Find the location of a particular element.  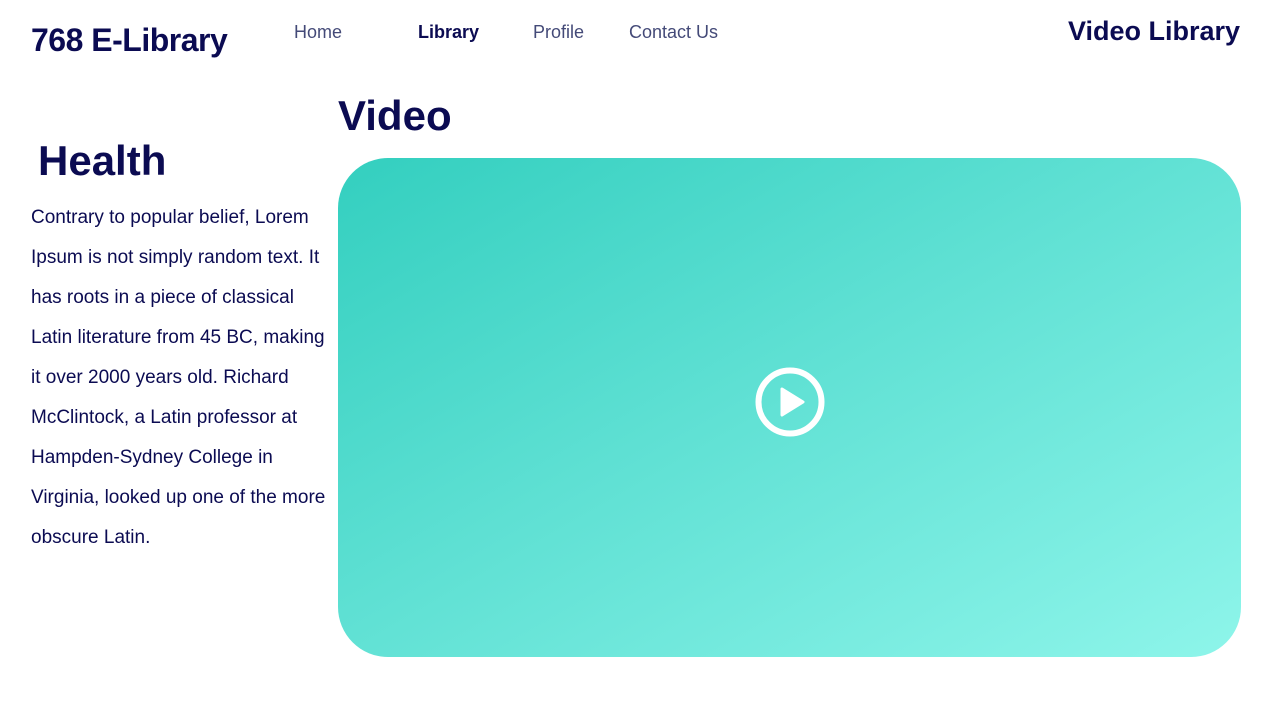

nav-home-link: Home is located at coordinates (318, 32).